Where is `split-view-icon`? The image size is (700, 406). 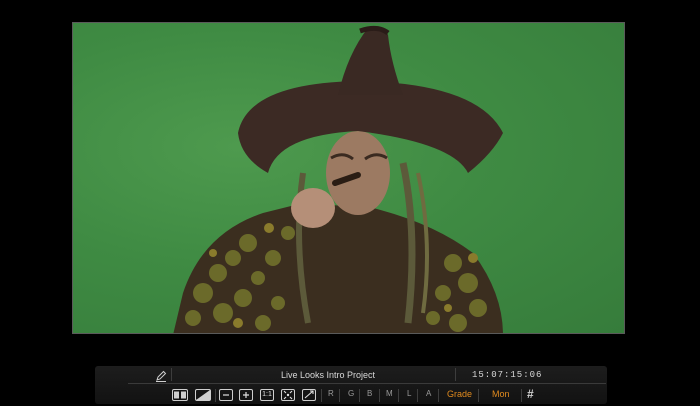 split-view-icon is located at coordinates (180, 394).